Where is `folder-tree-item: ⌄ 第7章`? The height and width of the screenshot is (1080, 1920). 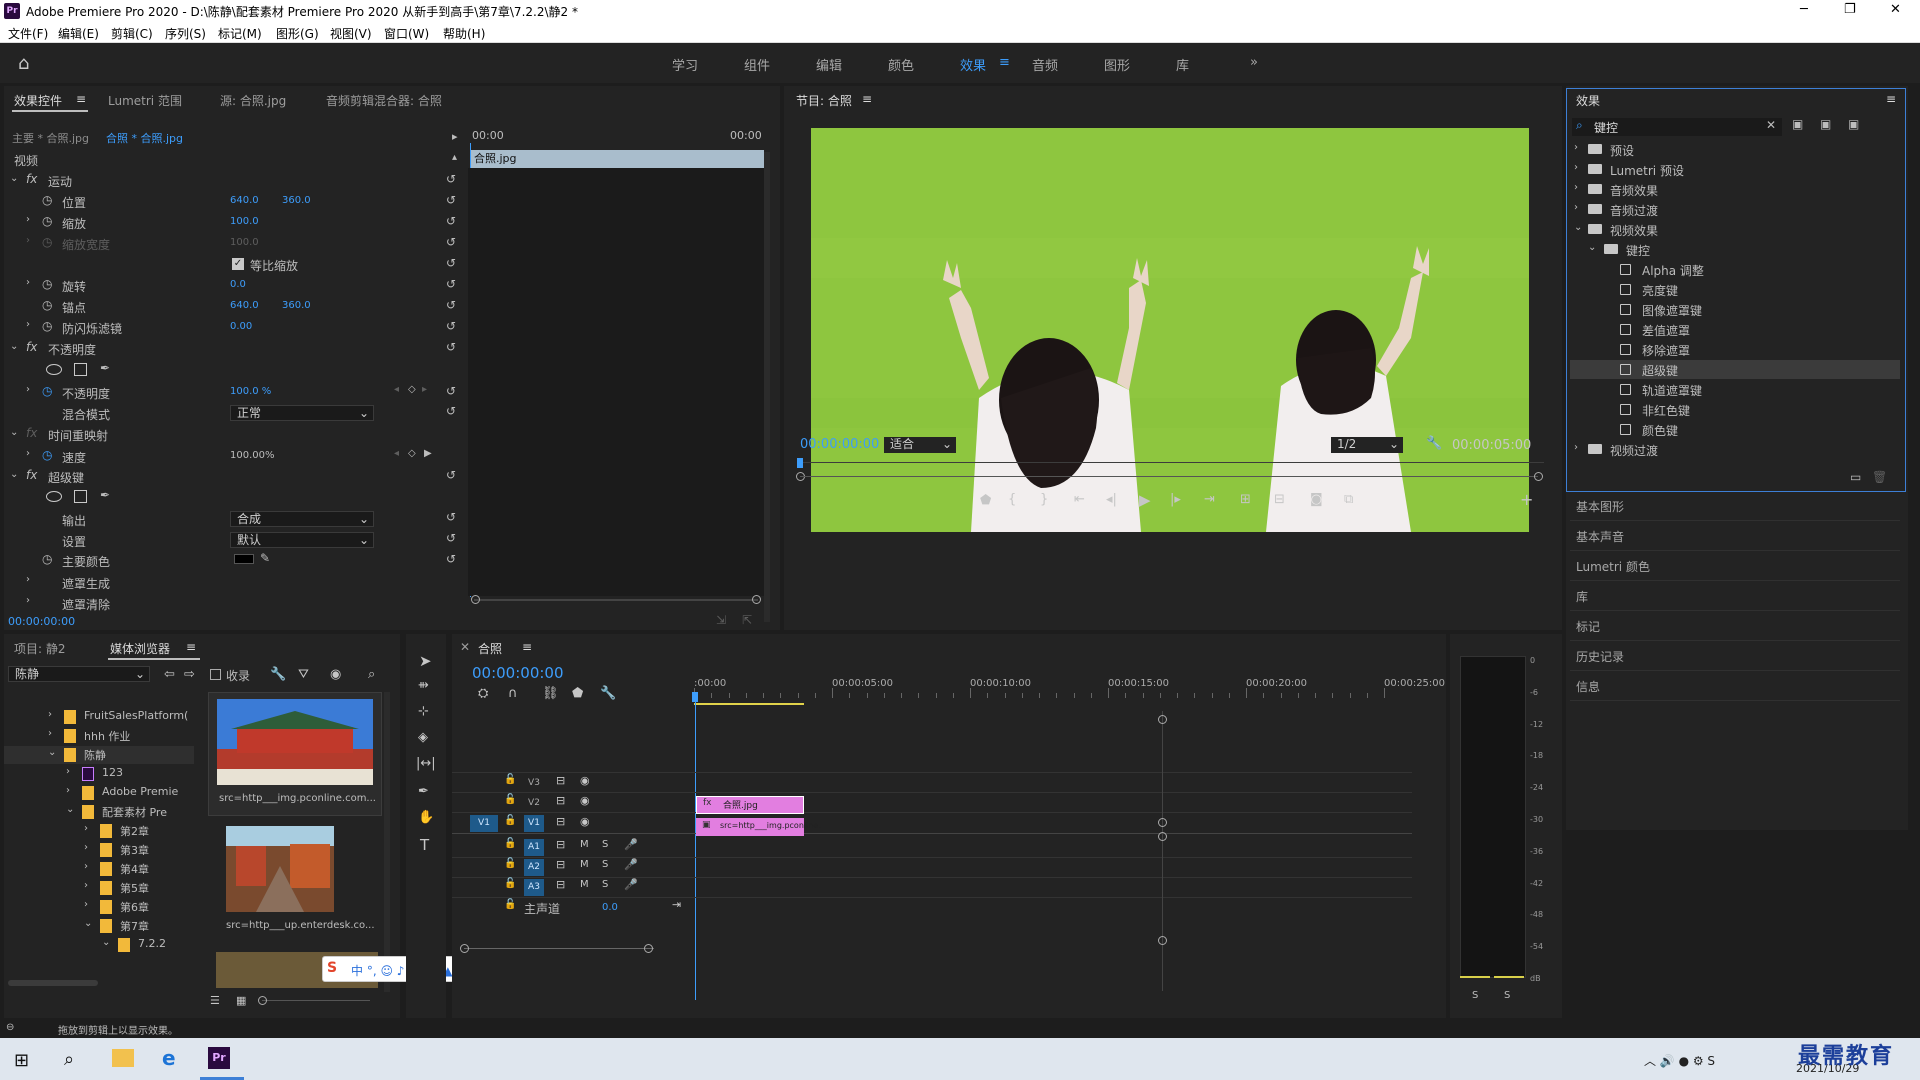 folder-tree-item: ⌄ 第7章 is located at coordinates (99, 926).